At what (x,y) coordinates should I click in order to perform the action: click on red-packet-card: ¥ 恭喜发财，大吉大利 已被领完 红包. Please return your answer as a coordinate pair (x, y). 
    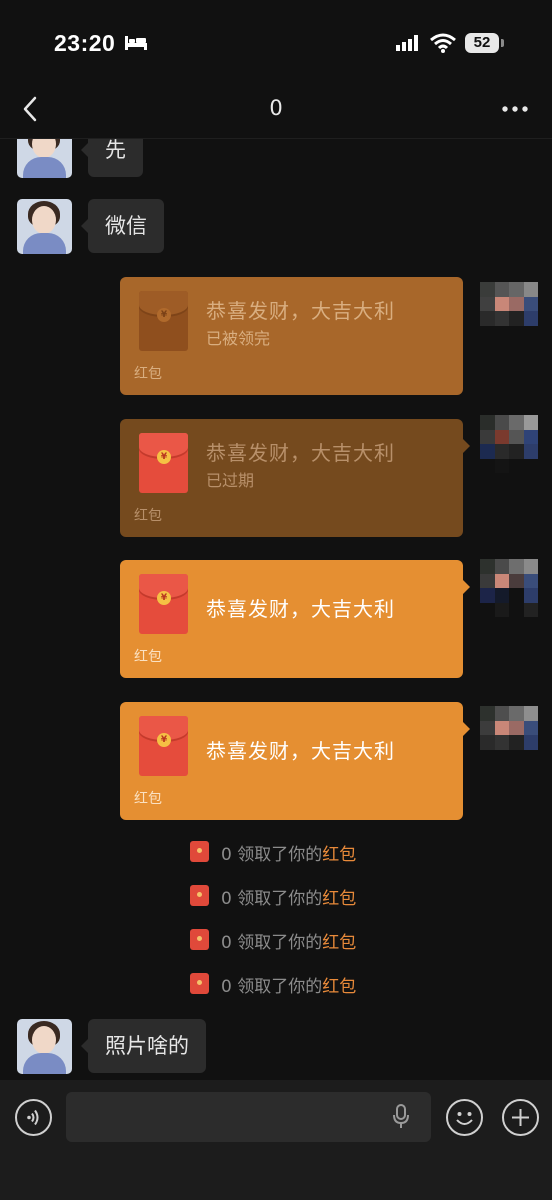
    Looking at the image, I should click on (291, 336).